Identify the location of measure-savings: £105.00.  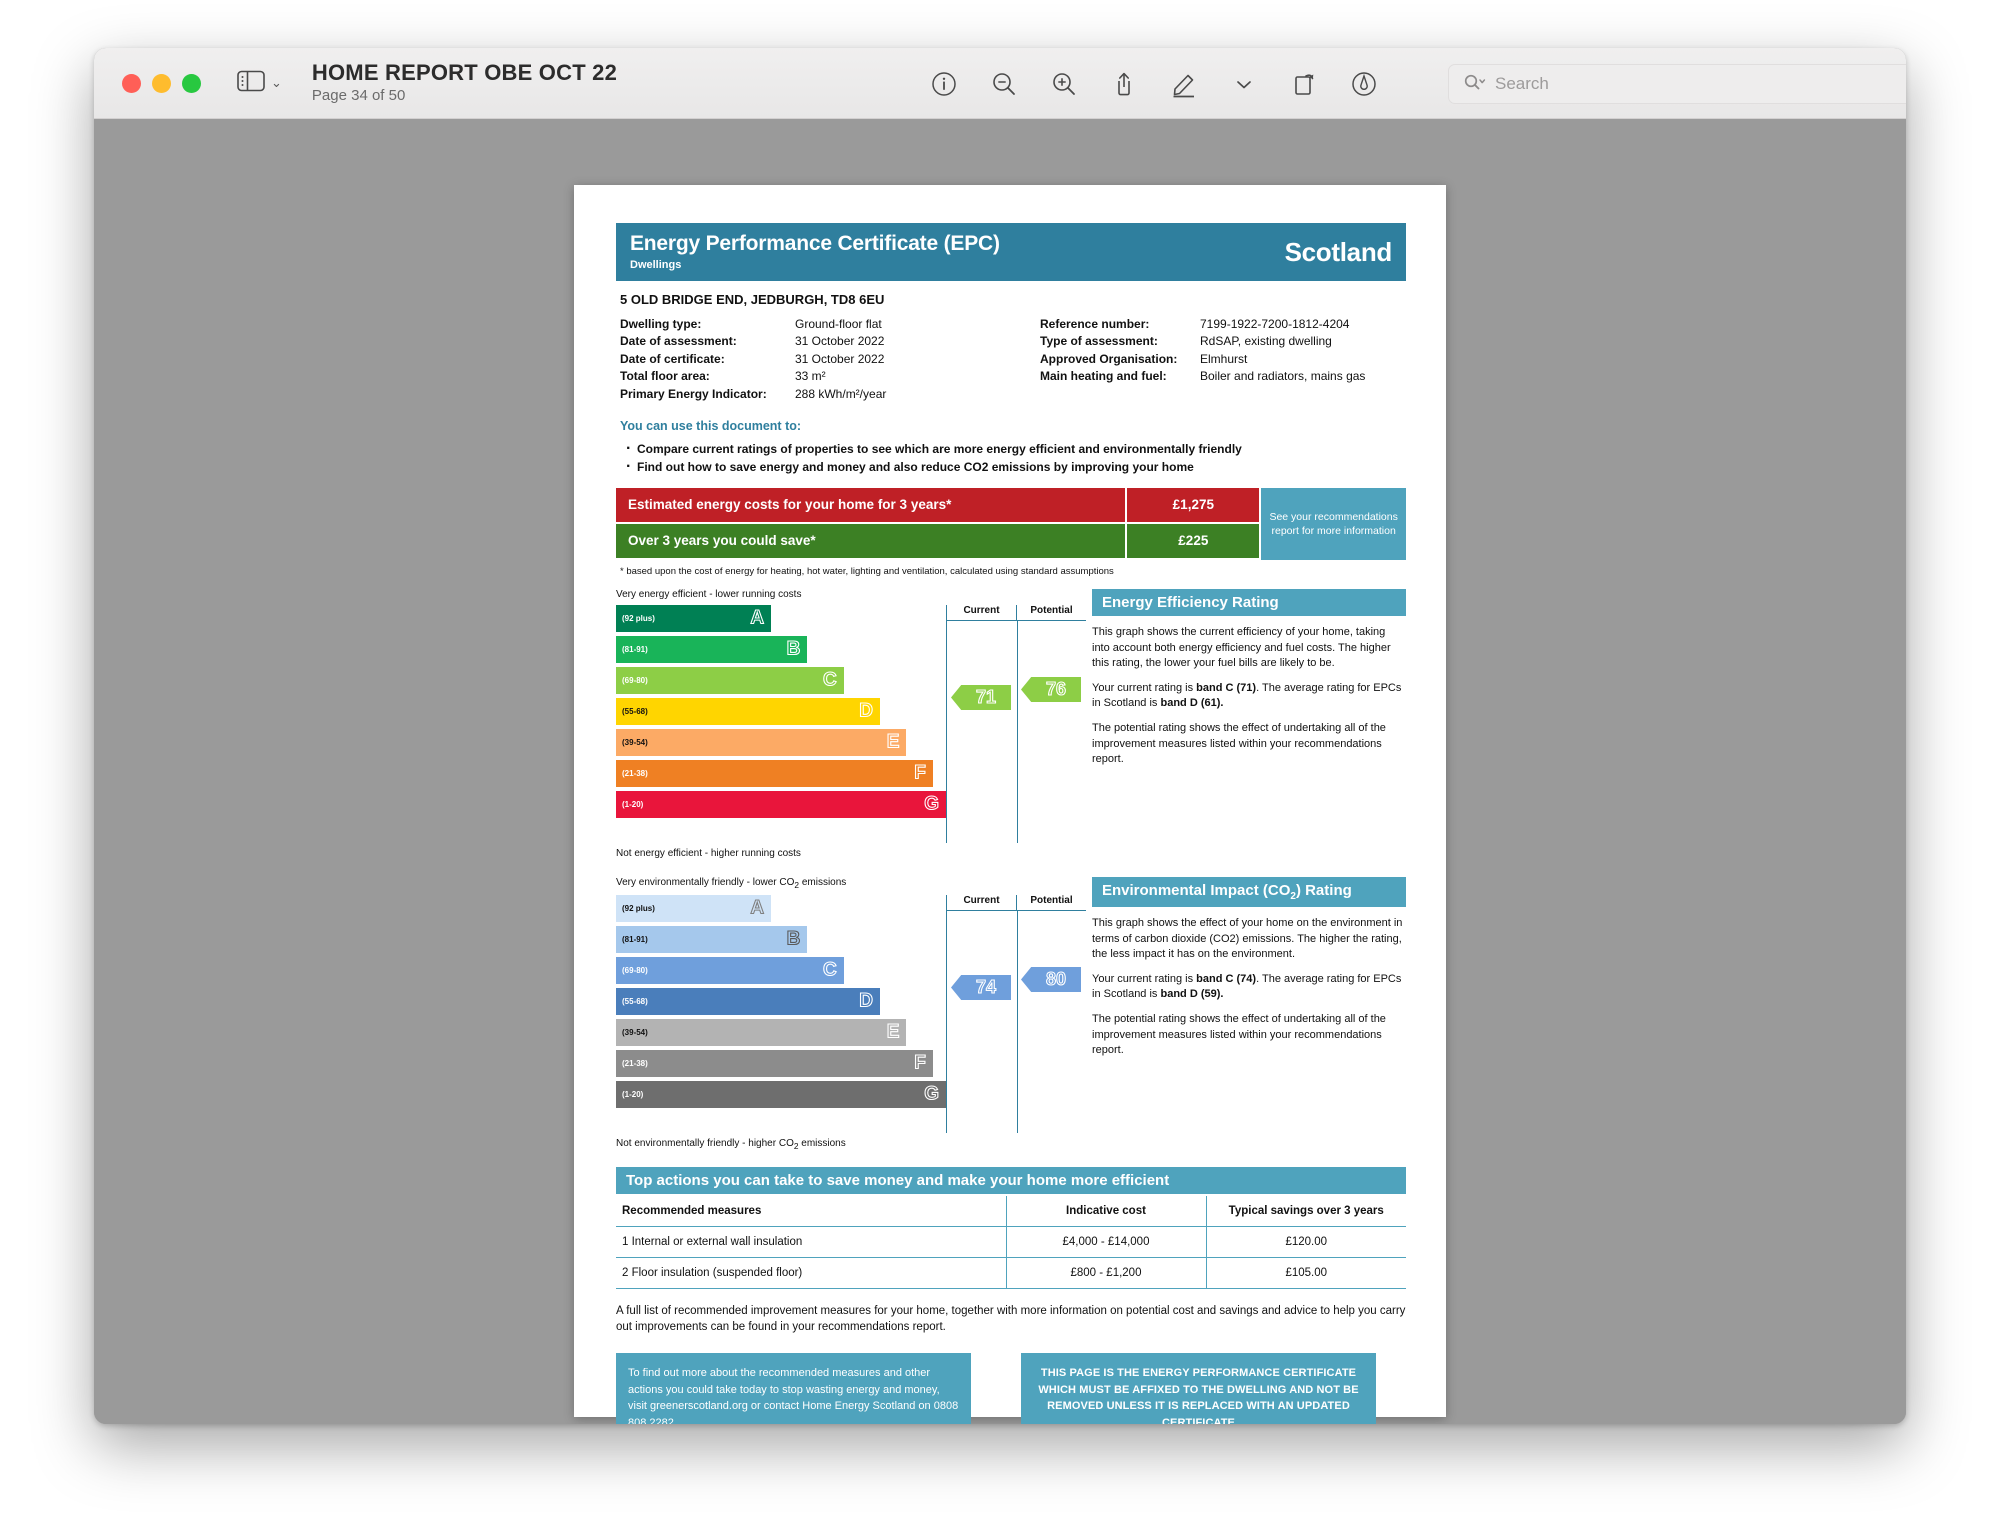
(1305, 1273).